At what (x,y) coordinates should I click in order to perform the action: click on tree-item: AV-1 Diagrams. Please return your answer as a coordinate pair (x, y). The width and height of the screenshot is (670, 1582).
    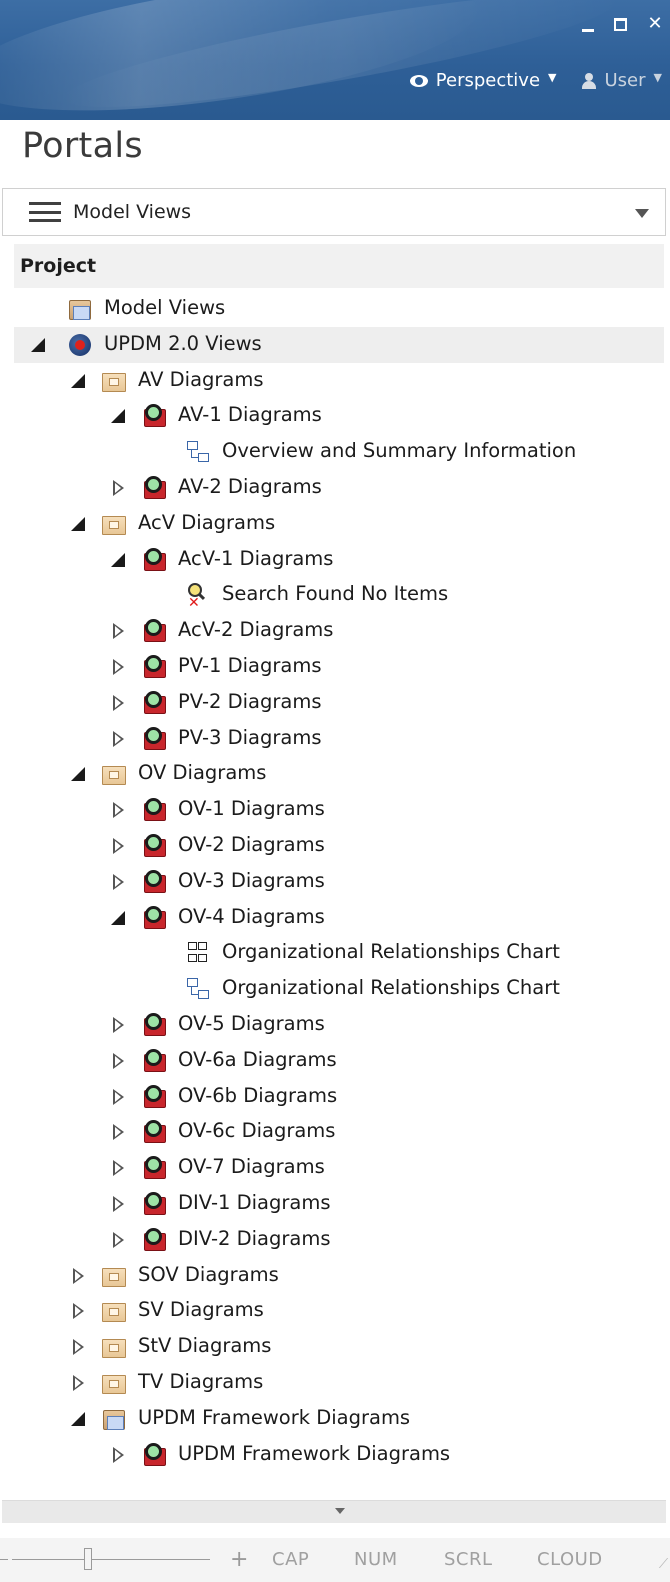
    Looking at the image, I should click on (339, 416).